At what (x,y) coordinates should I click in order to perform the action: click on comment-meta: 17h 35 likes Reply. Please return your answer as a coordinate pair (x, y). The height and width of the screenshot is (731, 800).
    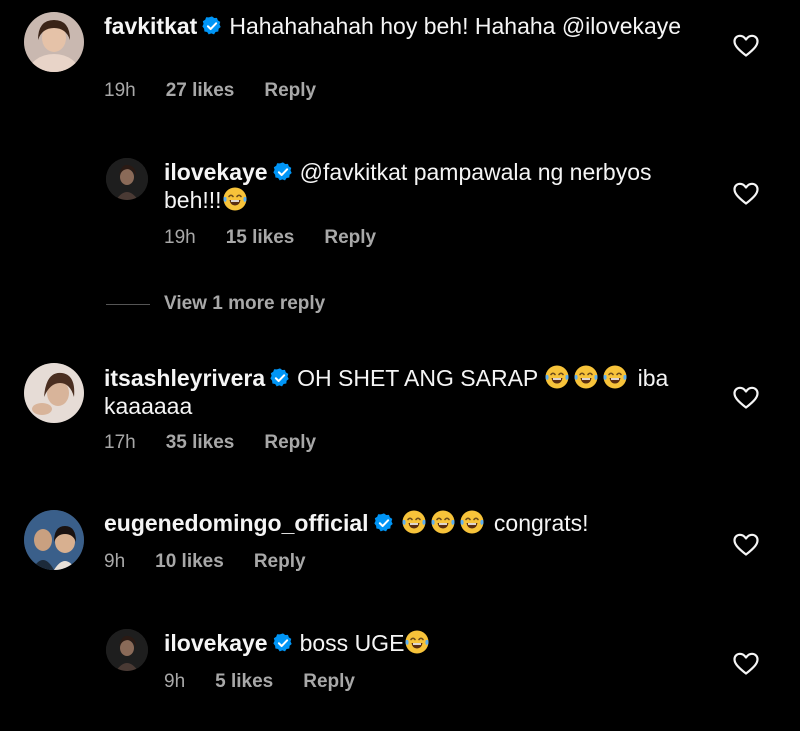
    Looking at the image, I should click on (225, 443).